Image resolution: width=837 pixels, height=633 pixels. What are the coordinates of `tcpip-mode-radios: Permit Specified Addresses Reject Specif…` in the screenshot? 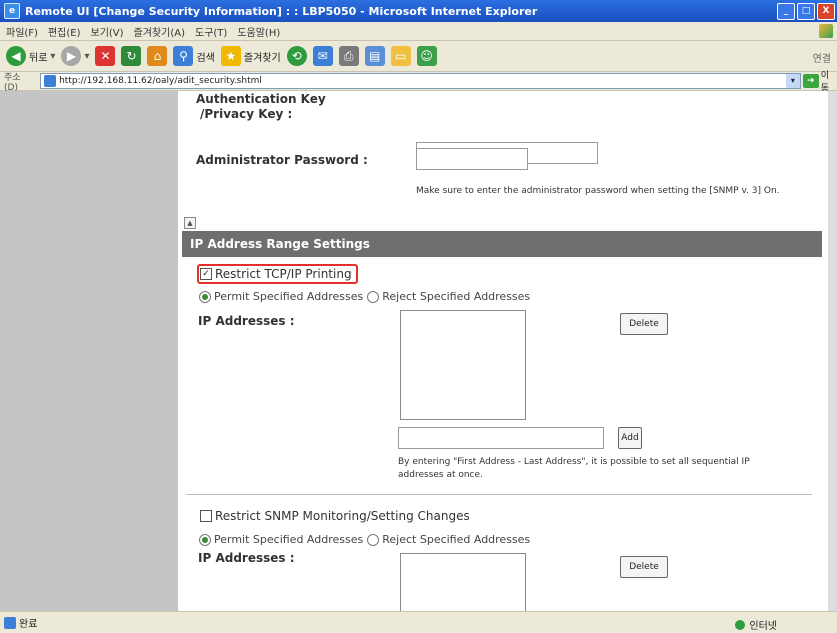 It's located at (364, 296).